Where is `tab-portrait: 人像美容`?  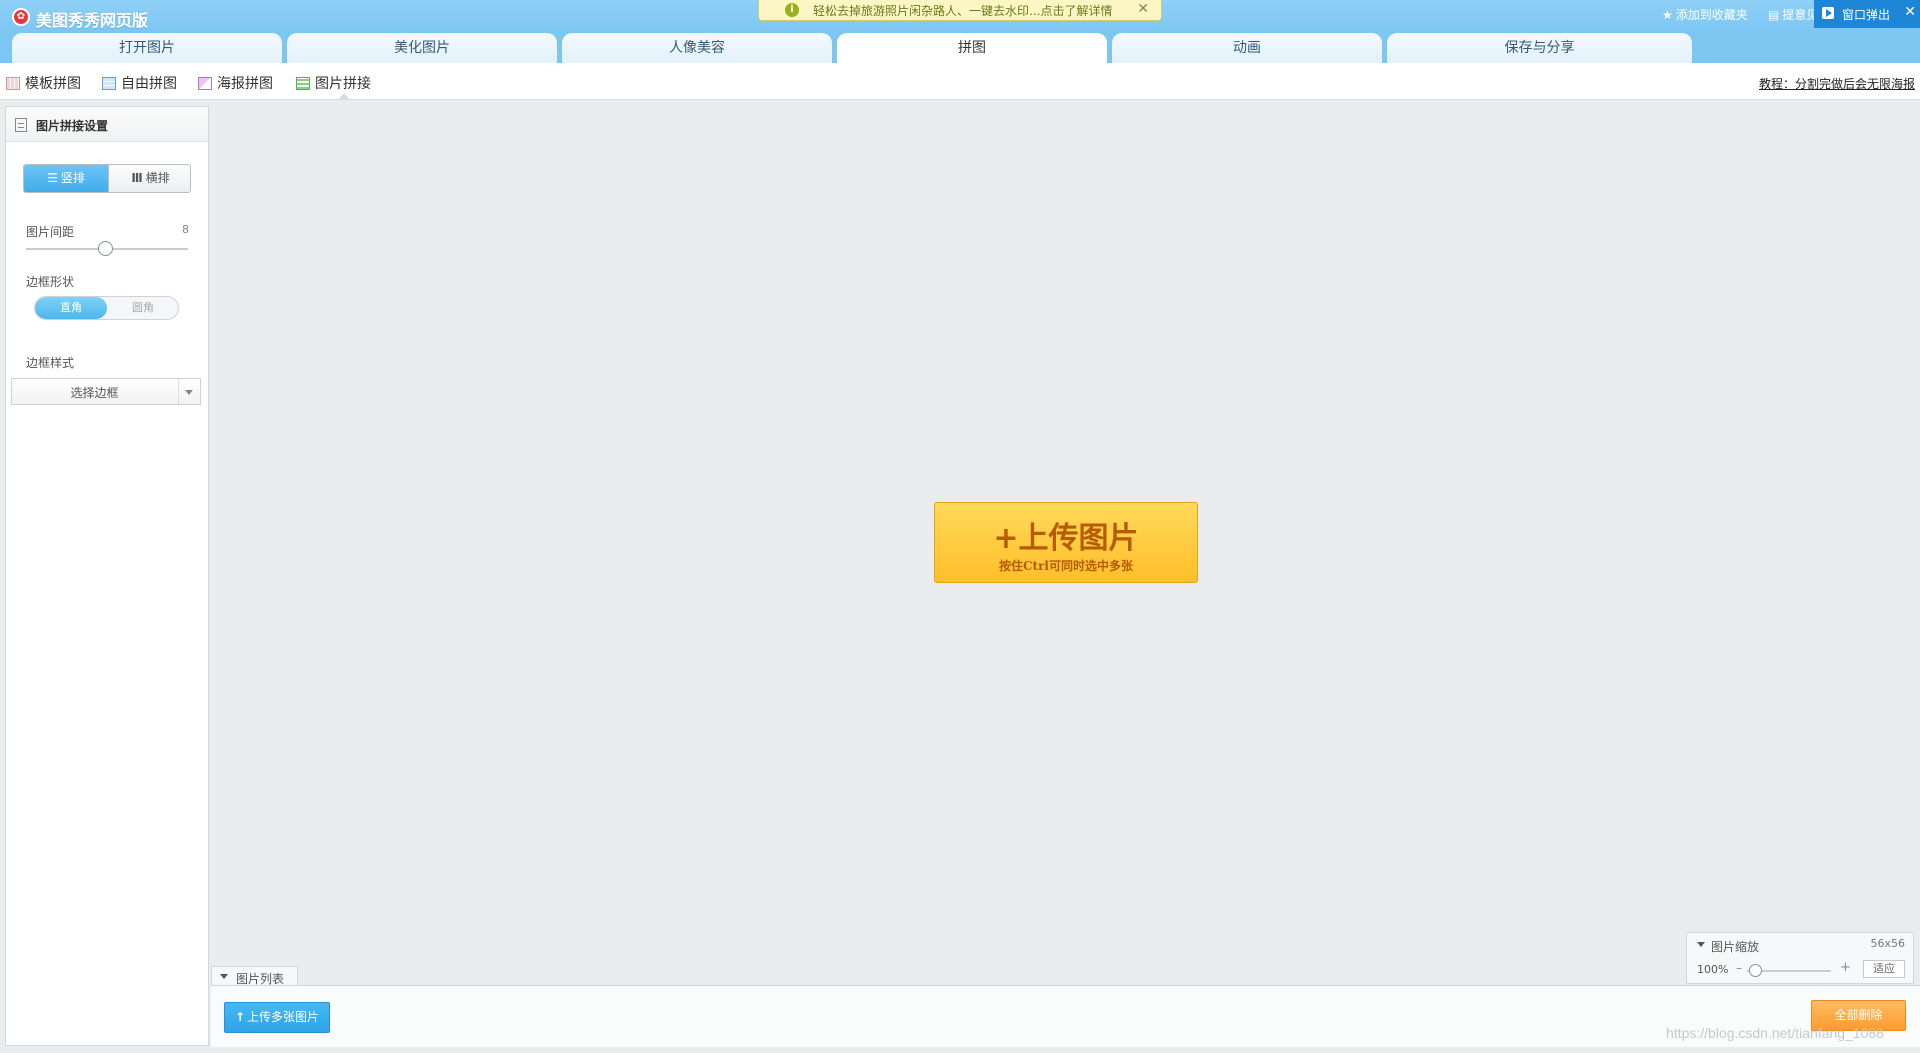
tab-portrait: 人像美容 is located at coordinates (697, 48).